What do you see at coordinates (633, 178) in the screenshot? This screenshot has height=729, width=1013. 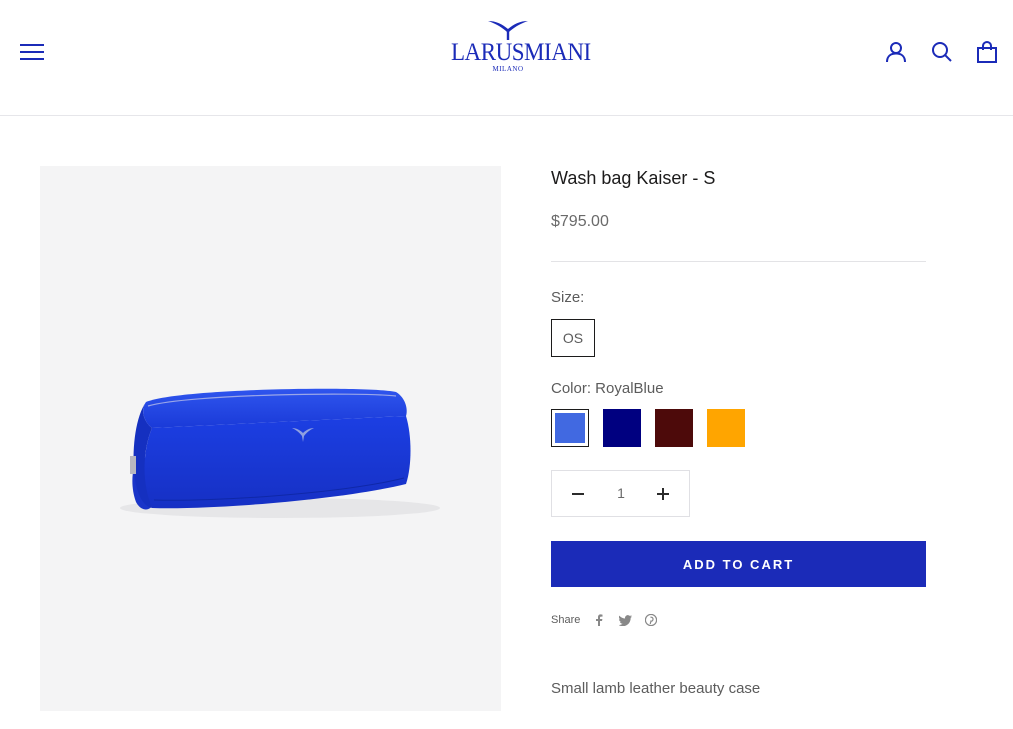 I see `product-title: Wash bag Kaiser - S` at bounding box center [633, 178].